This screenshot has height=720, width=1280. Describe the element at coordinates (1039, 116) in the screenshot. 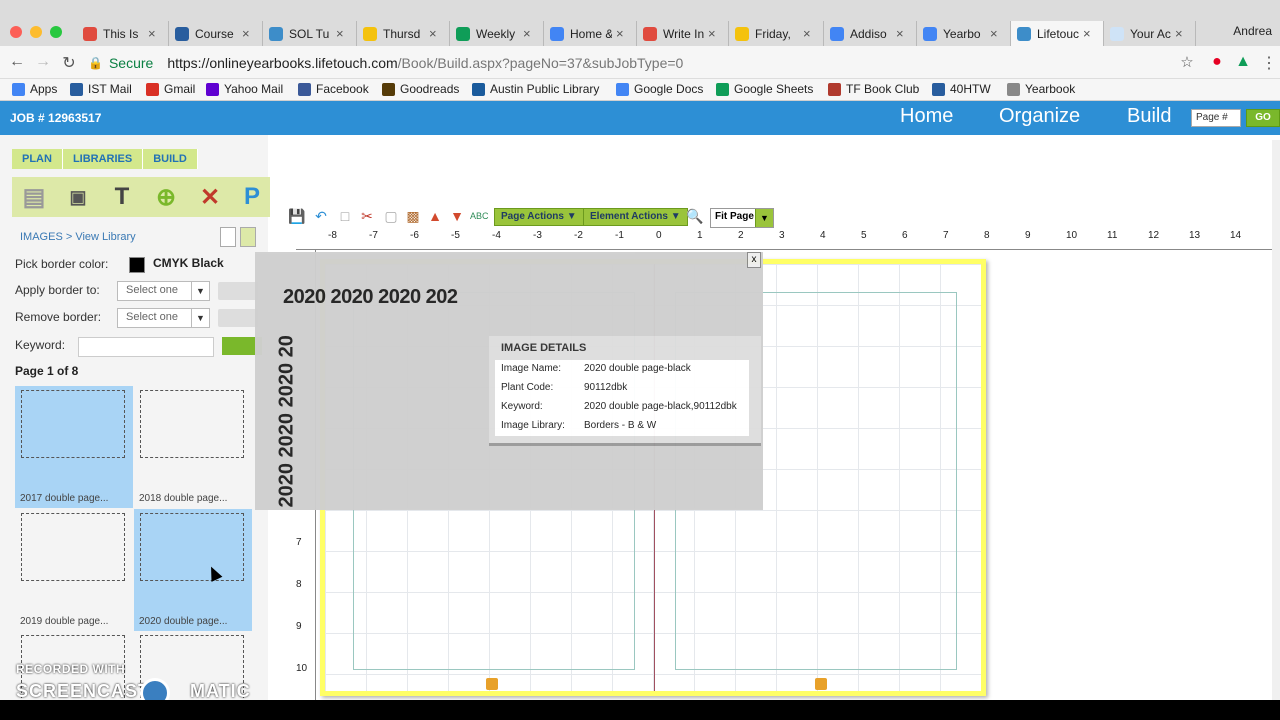

I see `nav-organize: Organize` at that location.